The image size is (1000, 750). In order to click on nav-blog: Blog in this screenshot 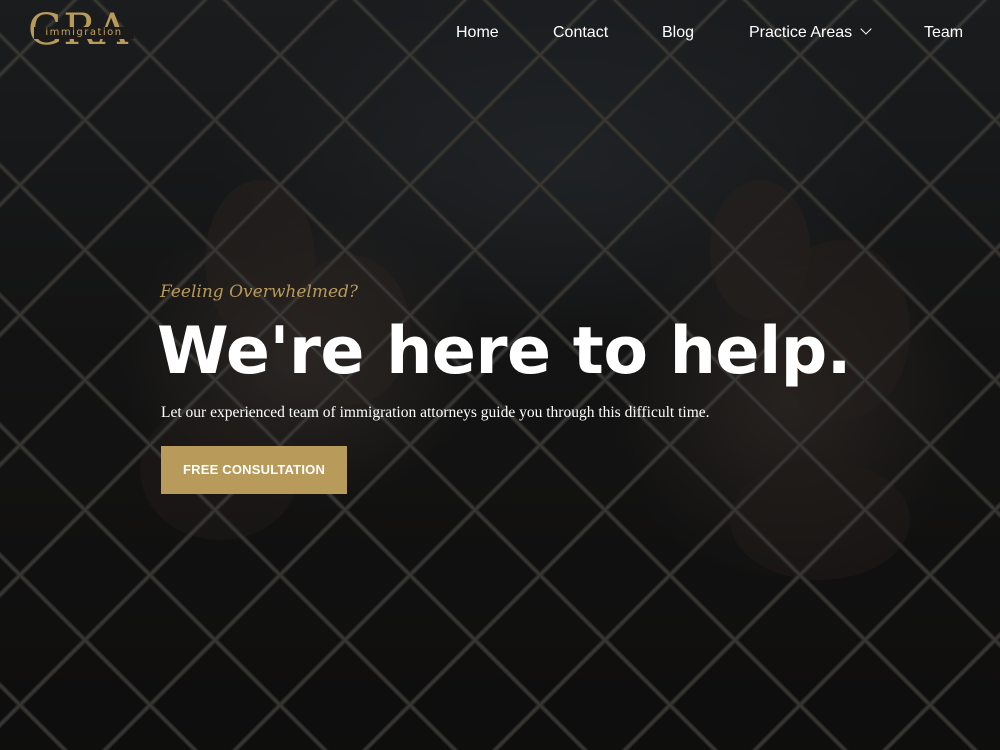, I will do `click(678, 33)`.